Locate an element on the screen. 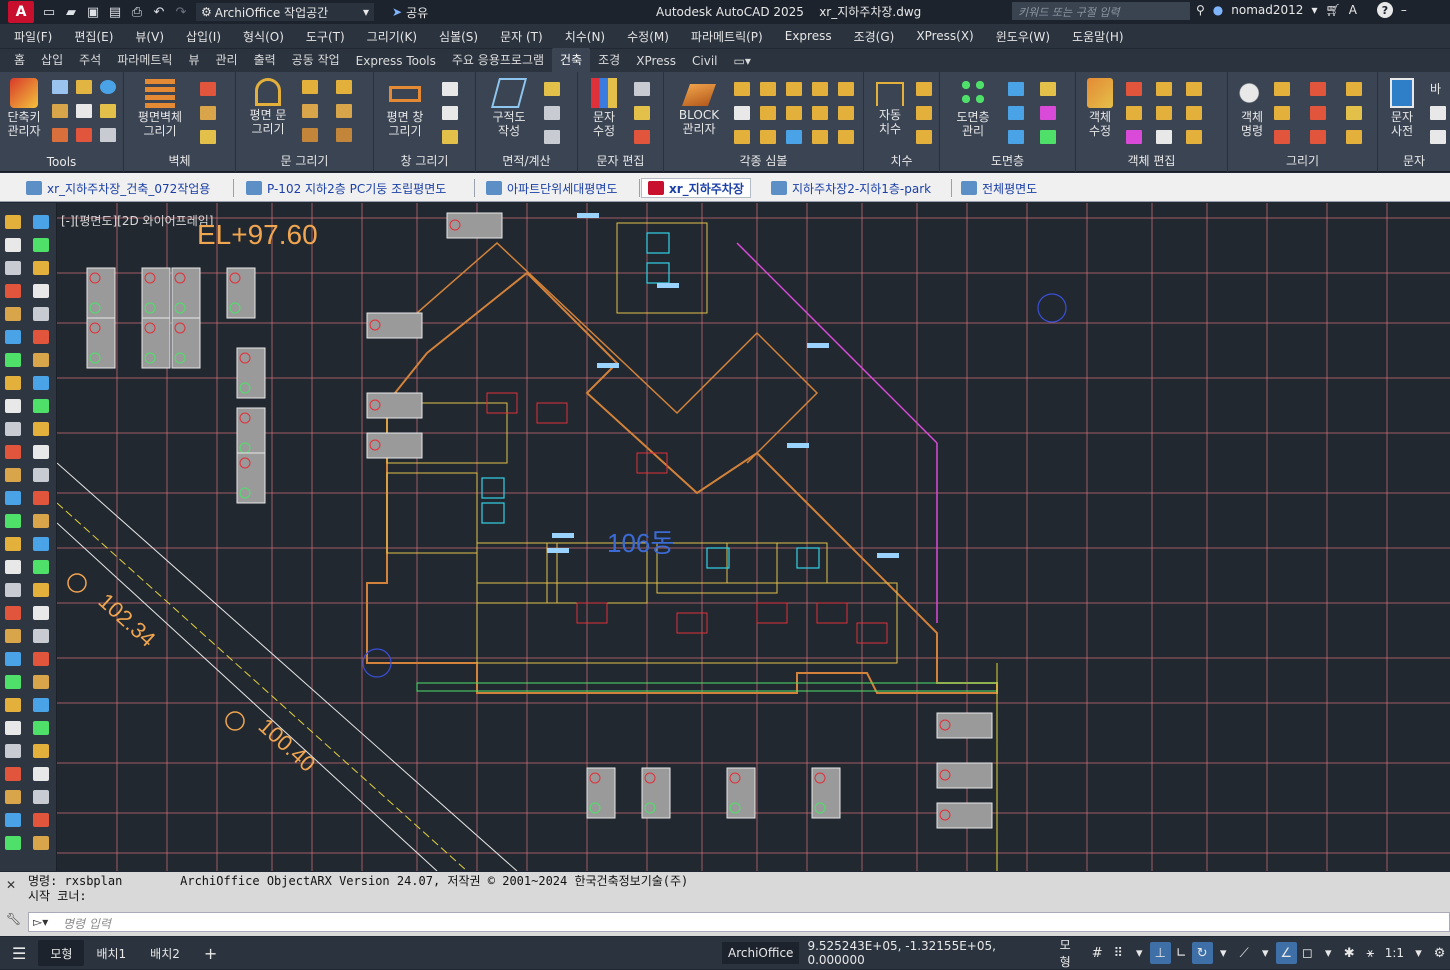 The width and height of the screenshot is (1450, 970). doc-tab-active: xr_지하주차장 is located at coordinates (696, 188).